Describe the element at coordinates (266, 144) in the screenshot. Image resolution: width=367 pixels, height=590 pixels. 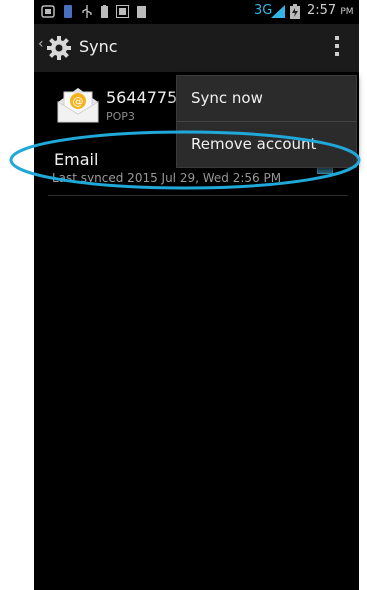
I see `menu-item-remove-account: Remove account` at that location.